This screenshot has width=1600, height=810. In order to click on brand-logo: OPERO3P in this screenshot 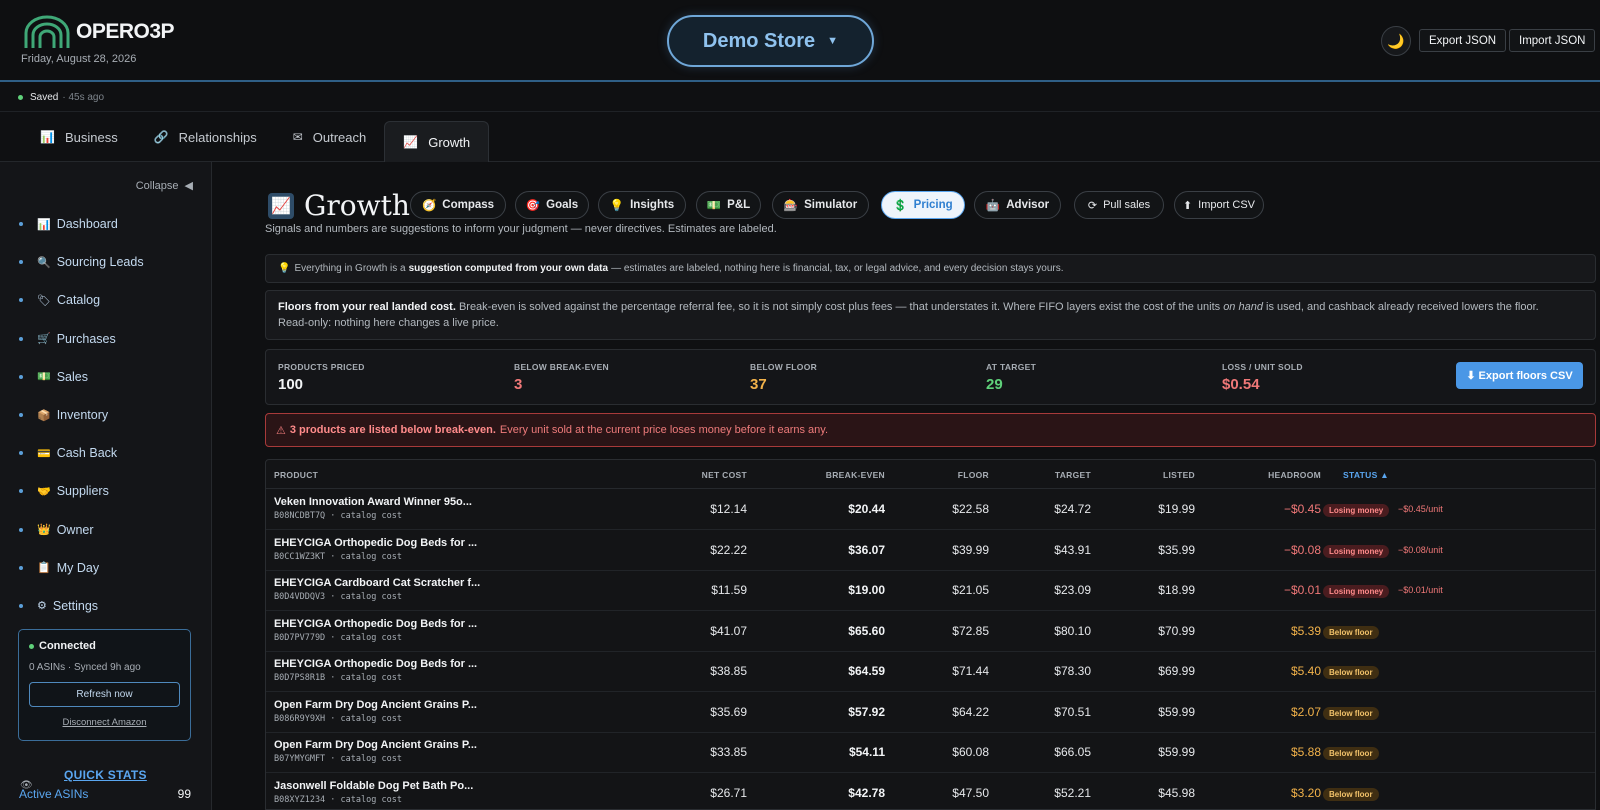, I will do `click(98, 32)`.